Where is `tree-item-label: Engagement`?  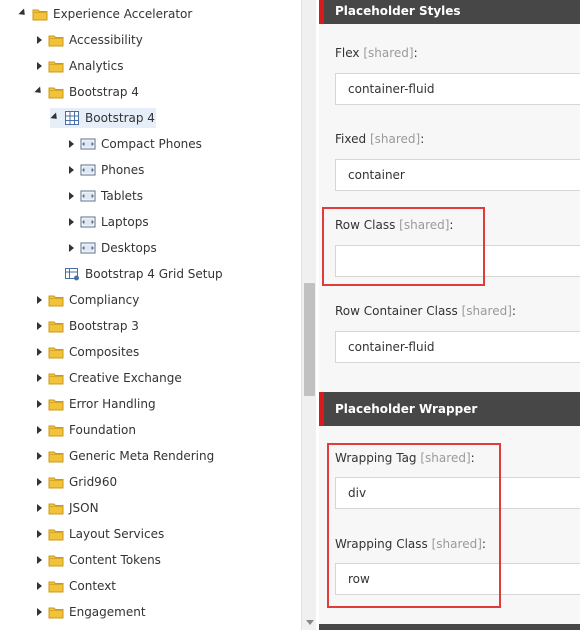 tree-item-label: Engagement is located at coordinates (107, 612).